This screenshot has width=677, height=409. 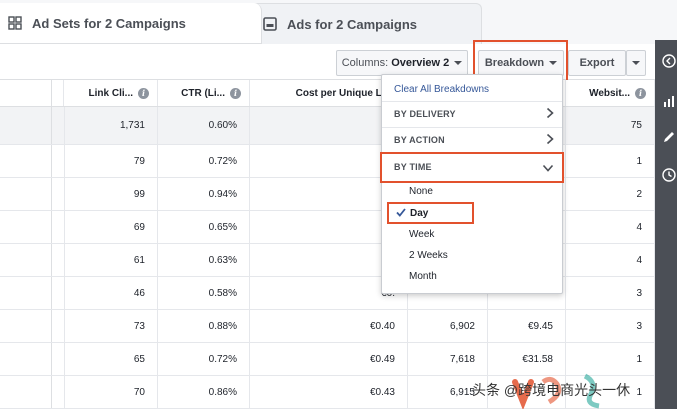 I want to click on time-option-2-weeks: 2 Weeks, so click(x=472, y=255).